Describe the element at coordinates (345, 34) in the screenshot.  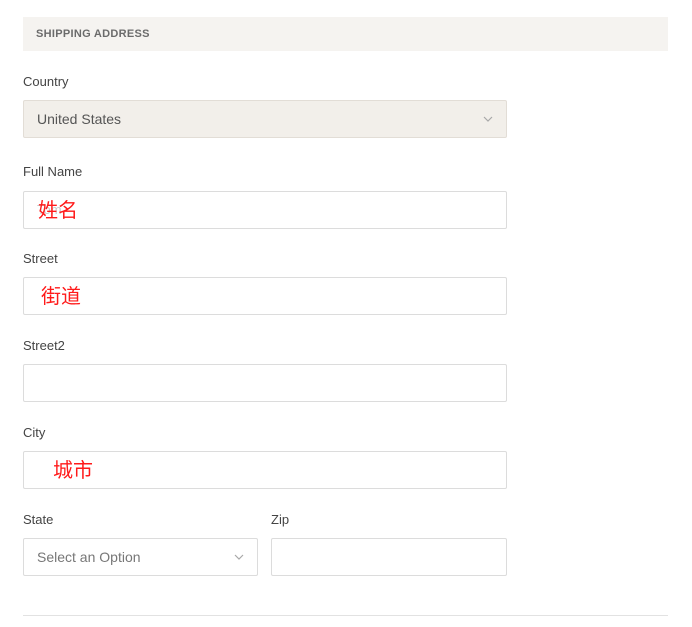
I see `section-header: SHIPPING ADDRESS` at that location.